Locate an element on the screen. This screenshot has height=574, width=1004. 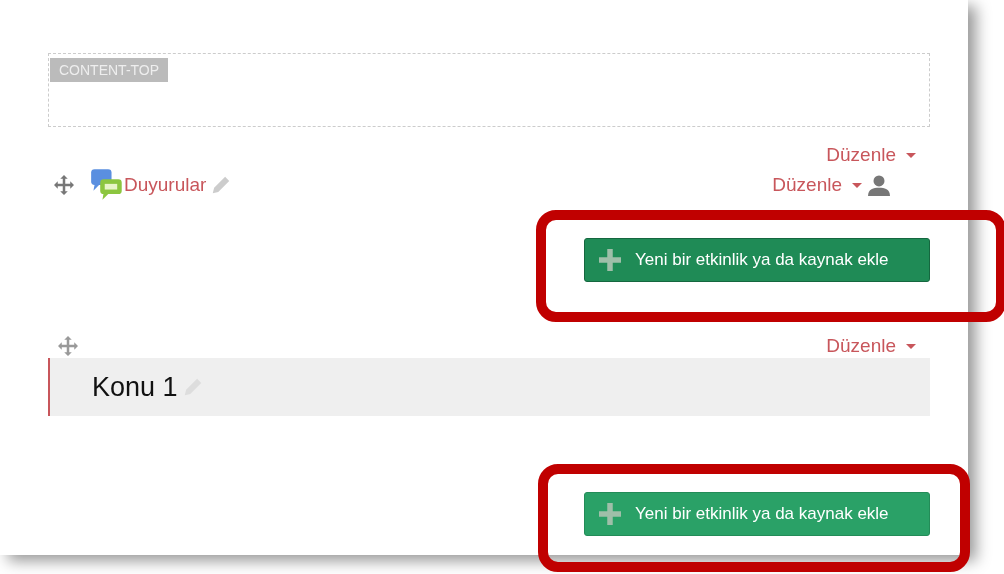
section-title: Konu 1 is located at coordinates (135, 387).